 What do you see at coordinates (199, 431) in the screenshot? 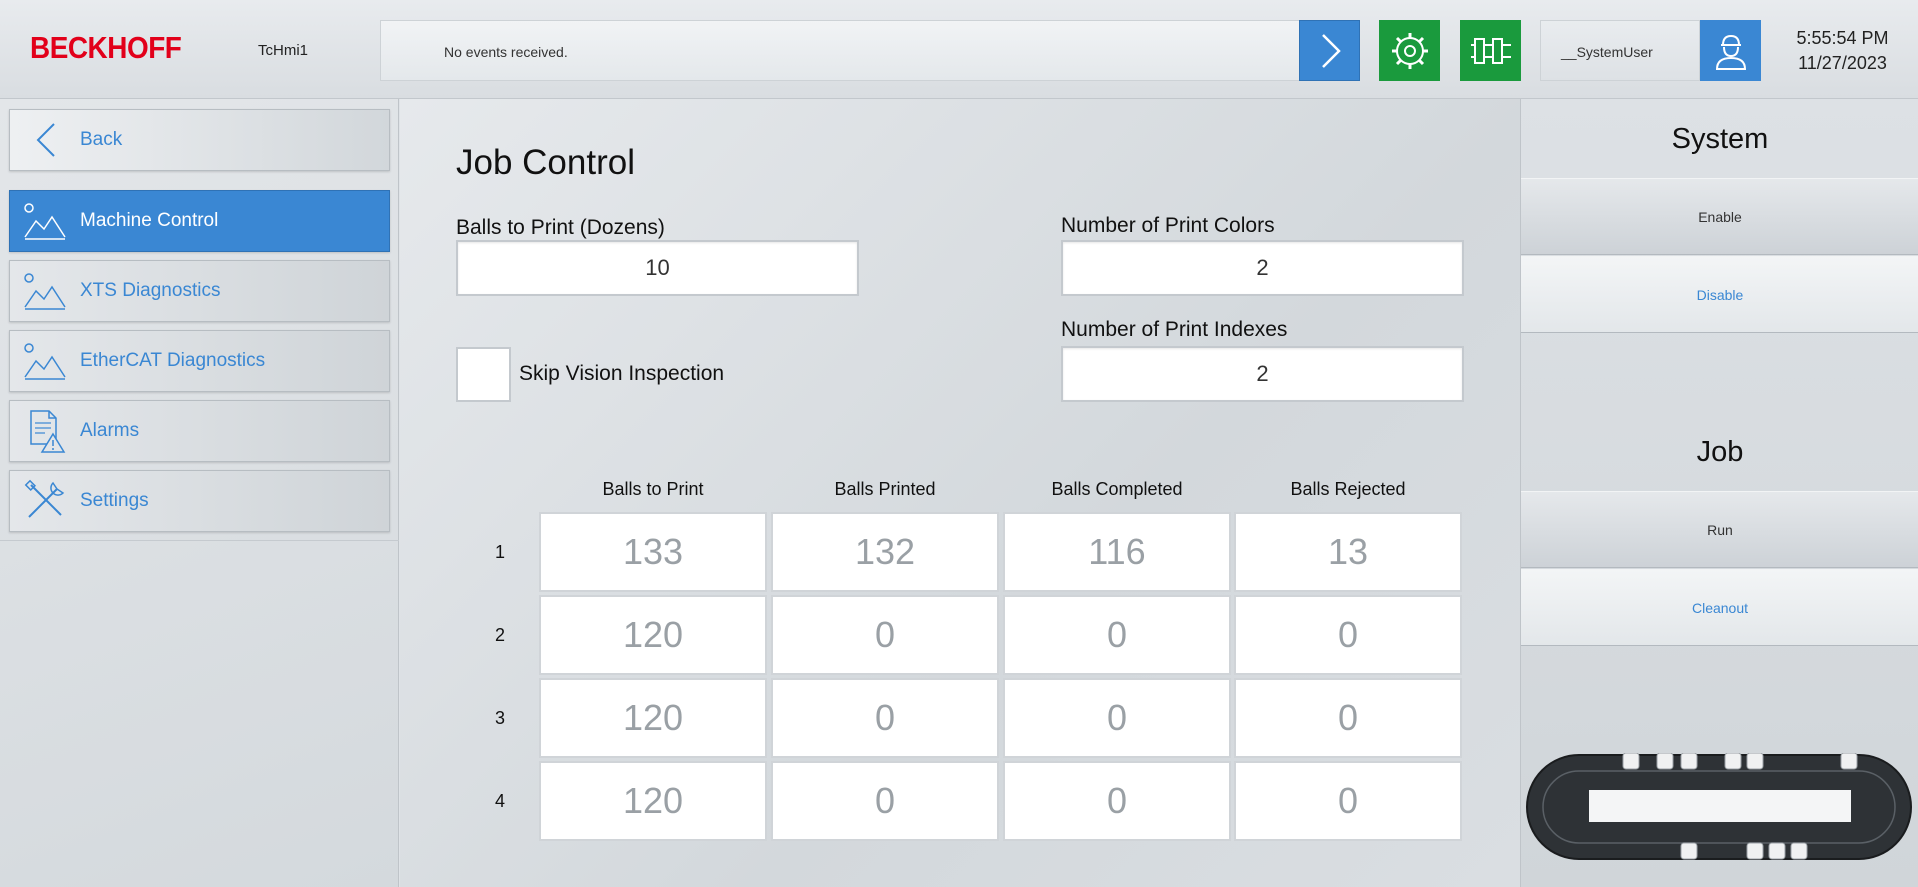
I see `sidebar-item-alarms: Alarms` at bounding box center [199, 431].